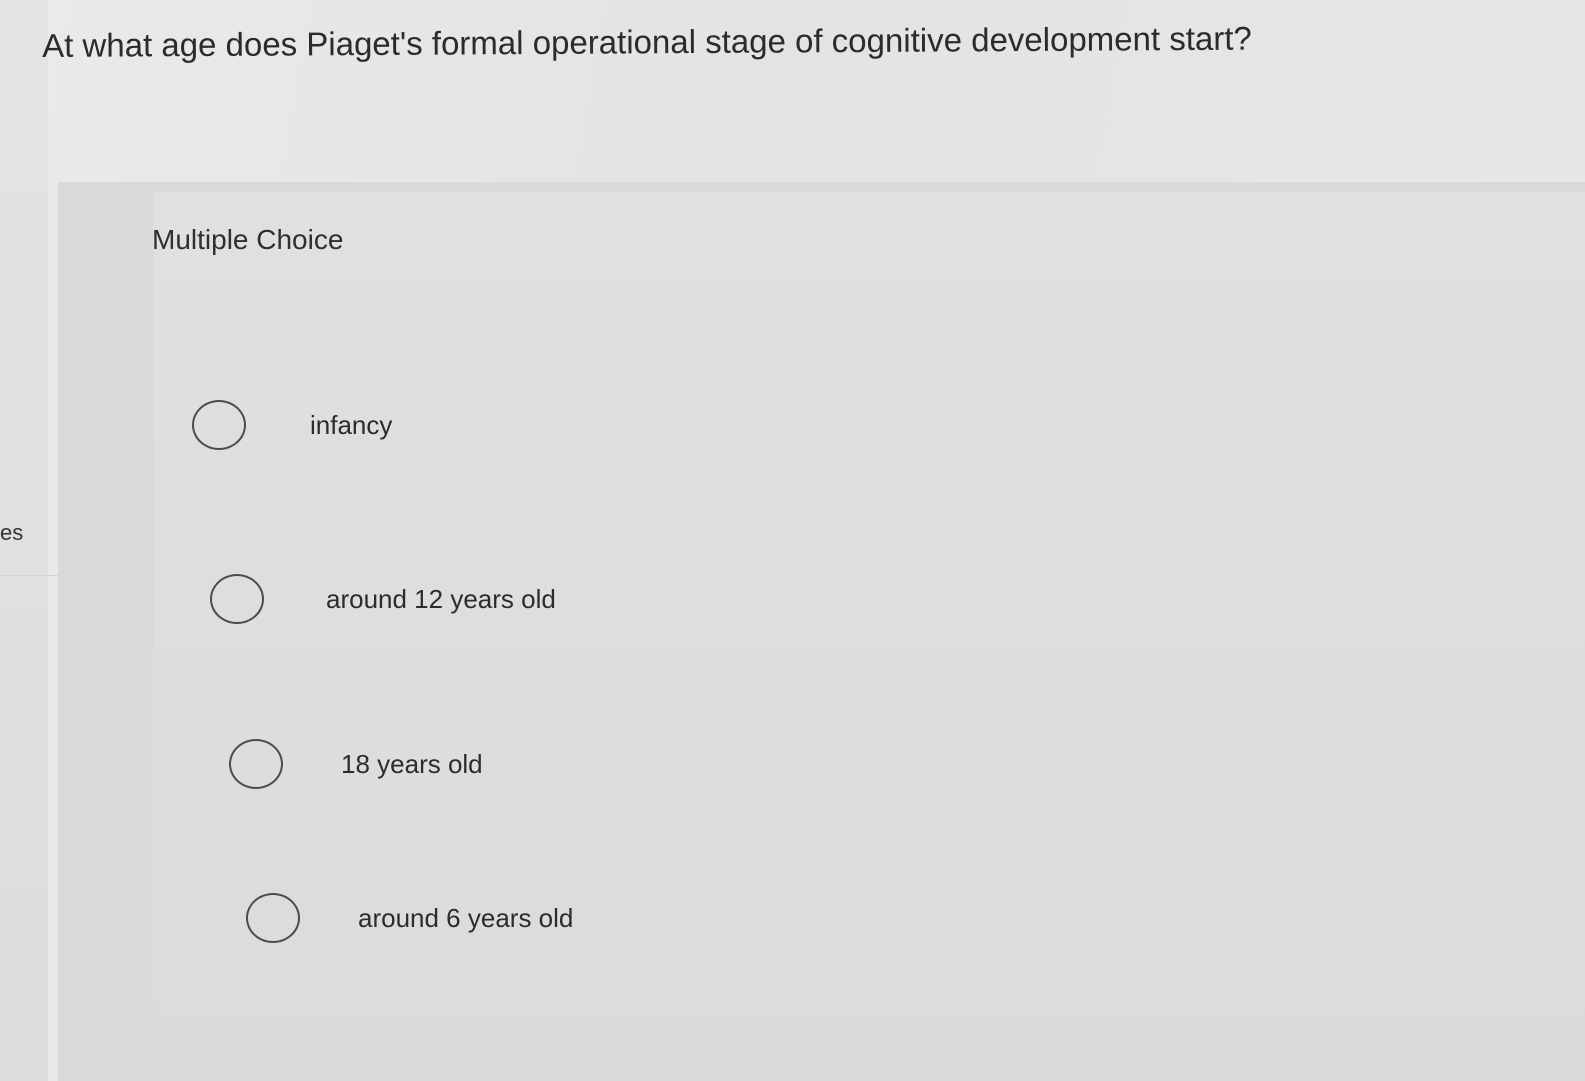 This screenshot has height=1081, width=1585. I want to click on question-type-label: Multiple Choice, so click(248, 239).